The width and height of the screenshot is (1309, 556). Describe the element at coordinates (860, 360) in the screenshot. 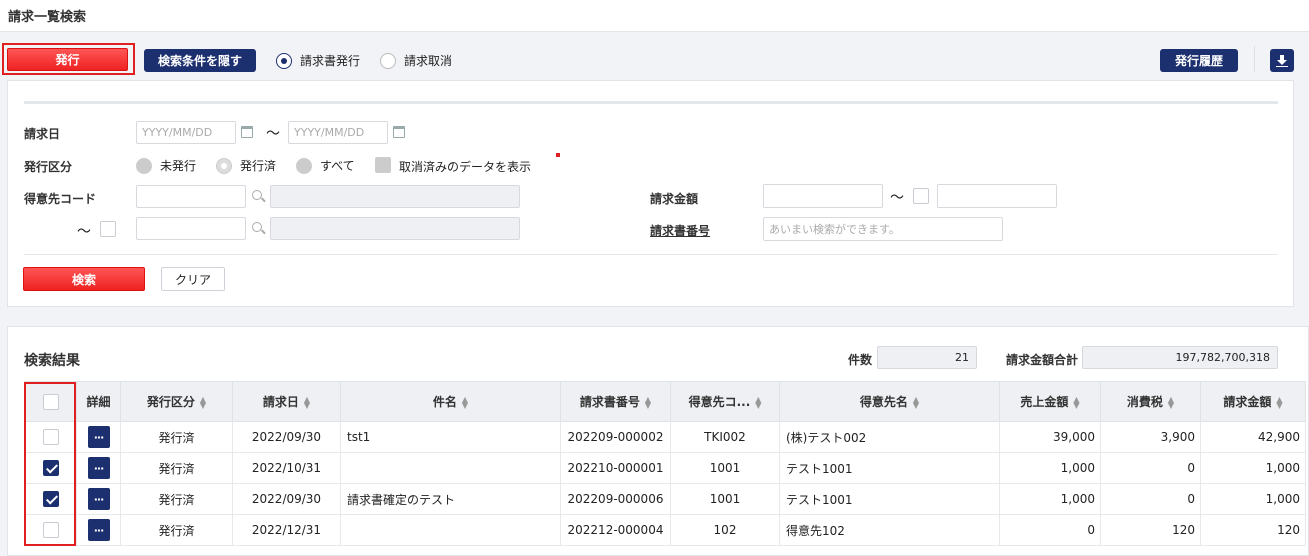

I see `count-label: 件数` at that location.